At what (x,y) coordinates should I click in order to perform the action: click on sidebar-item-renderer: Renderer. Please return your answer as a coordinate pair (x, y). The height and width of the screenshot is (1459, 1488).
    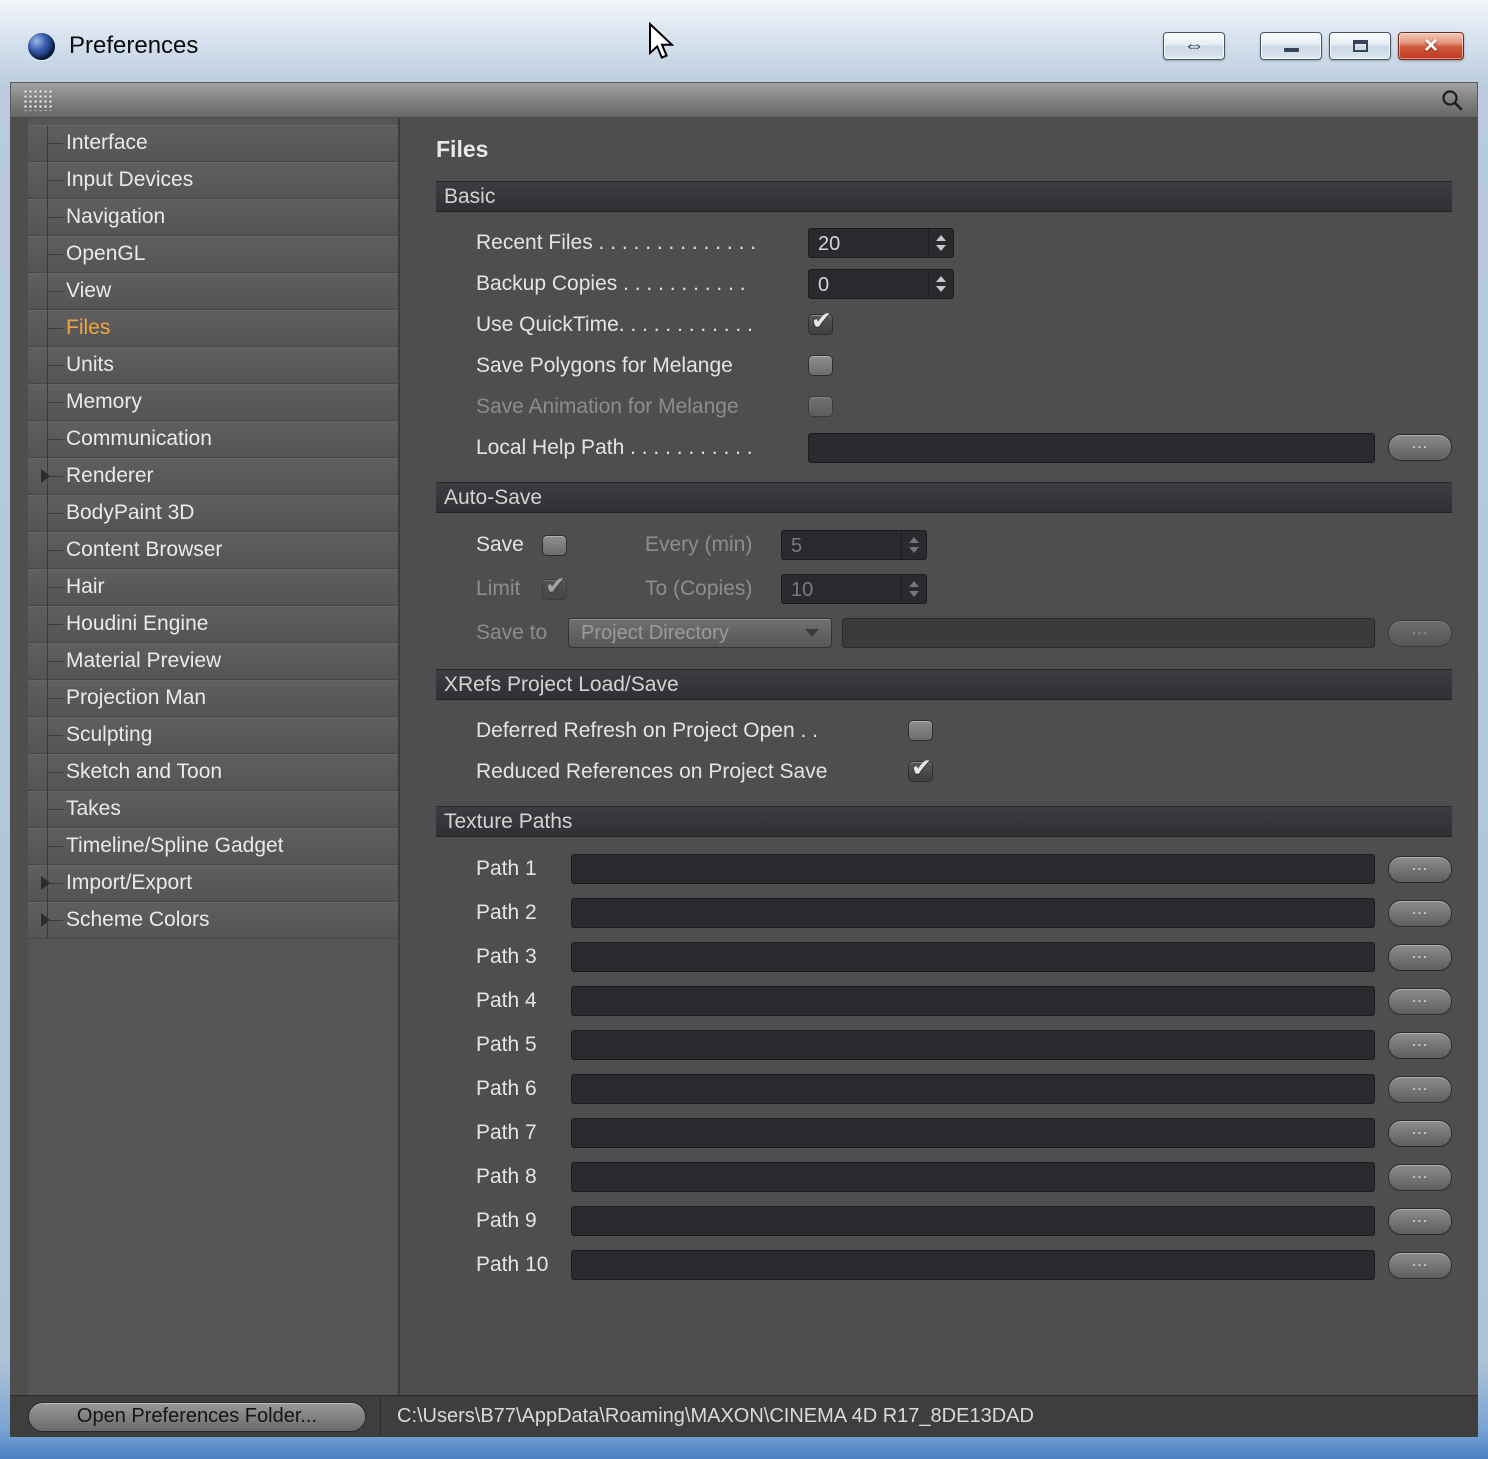
    Looking at the image, I should click on (213, 476).